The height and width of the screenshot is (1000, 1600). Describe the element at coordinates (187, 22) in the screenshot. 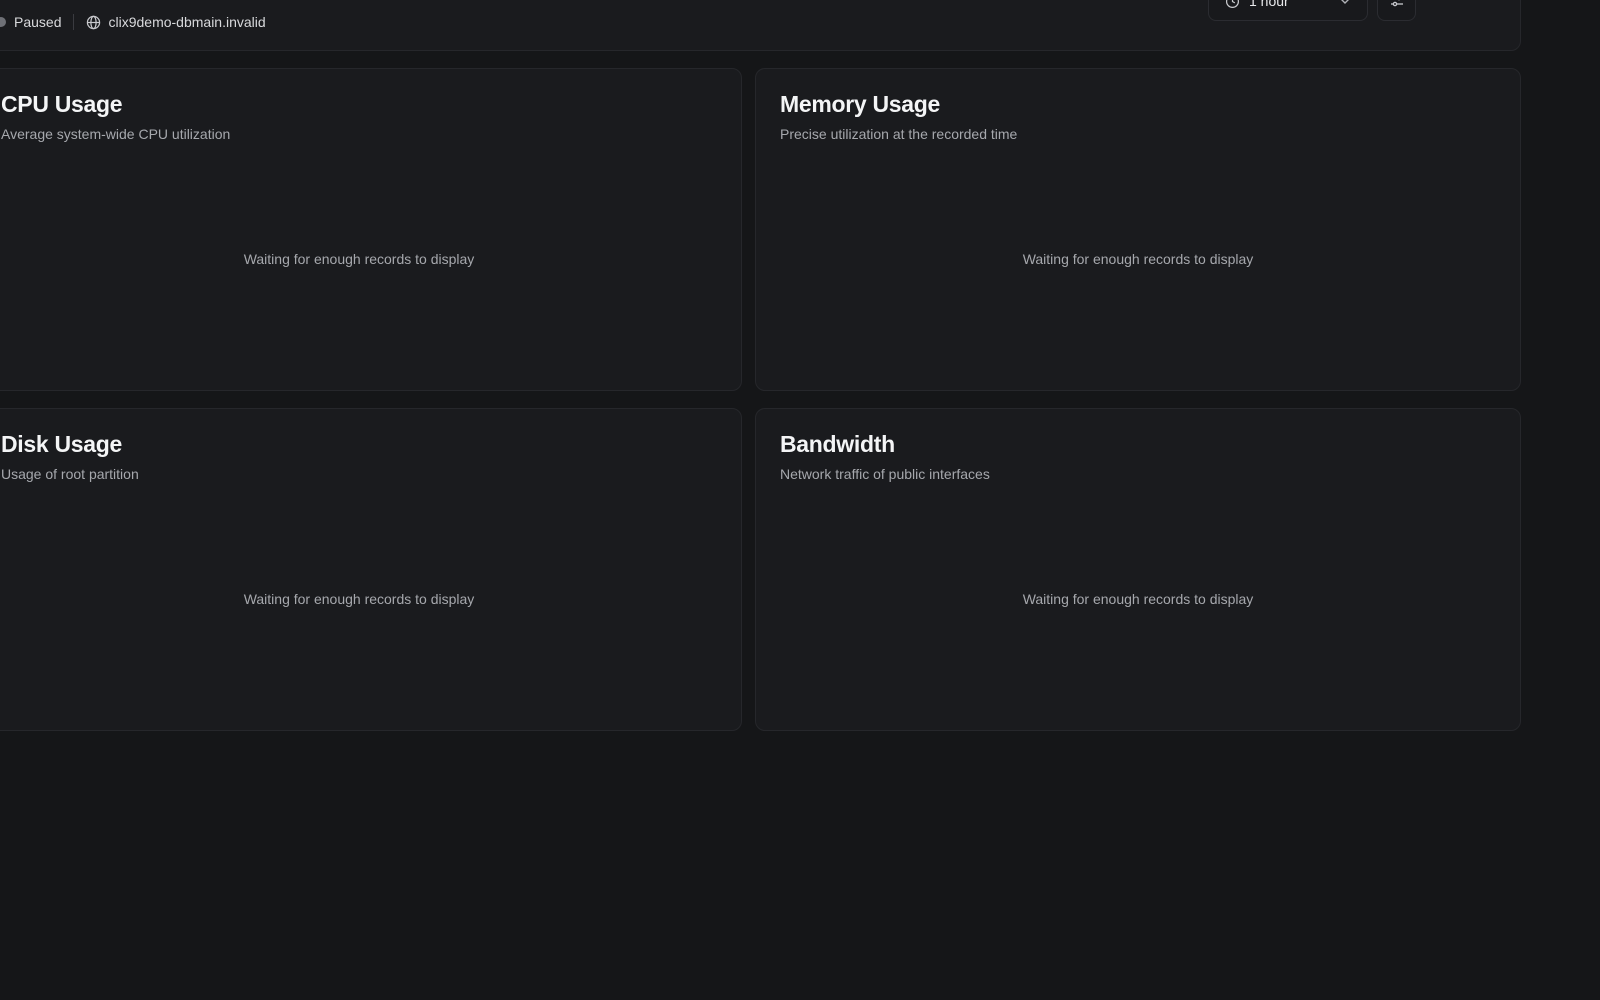

I see `host-address: clix9demo-dbmain.invalid` at that location.